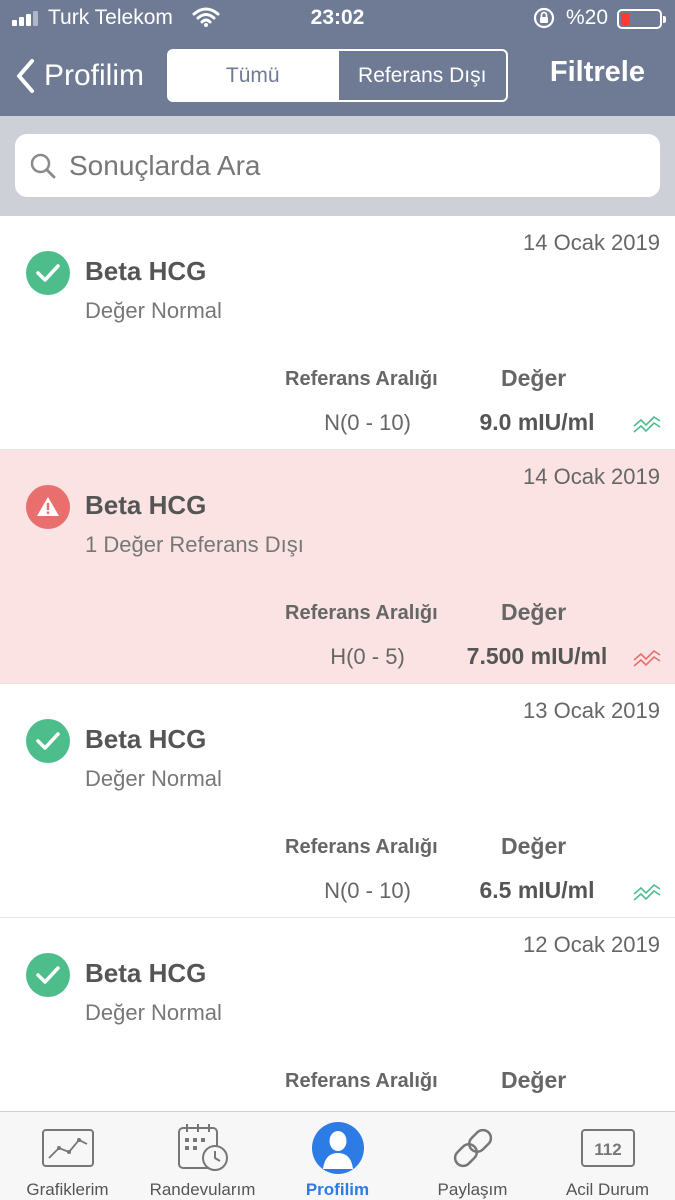 This screenshot has width=675, height=1200. I want to click on segment-control: Tümü Referans Dışı, so click(337, 75).